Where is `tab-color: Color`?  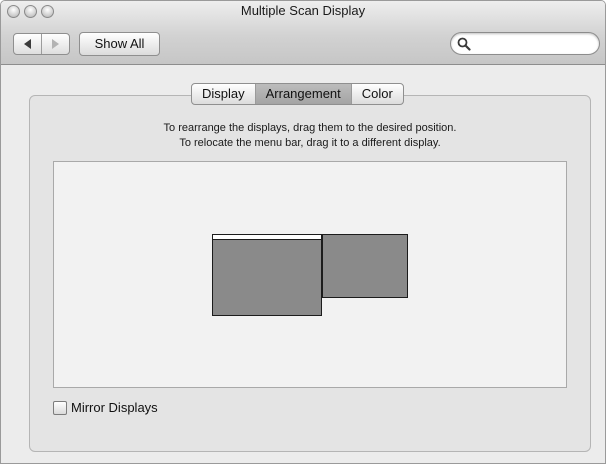 tab-color: Color is located at coordinates (376, 94).